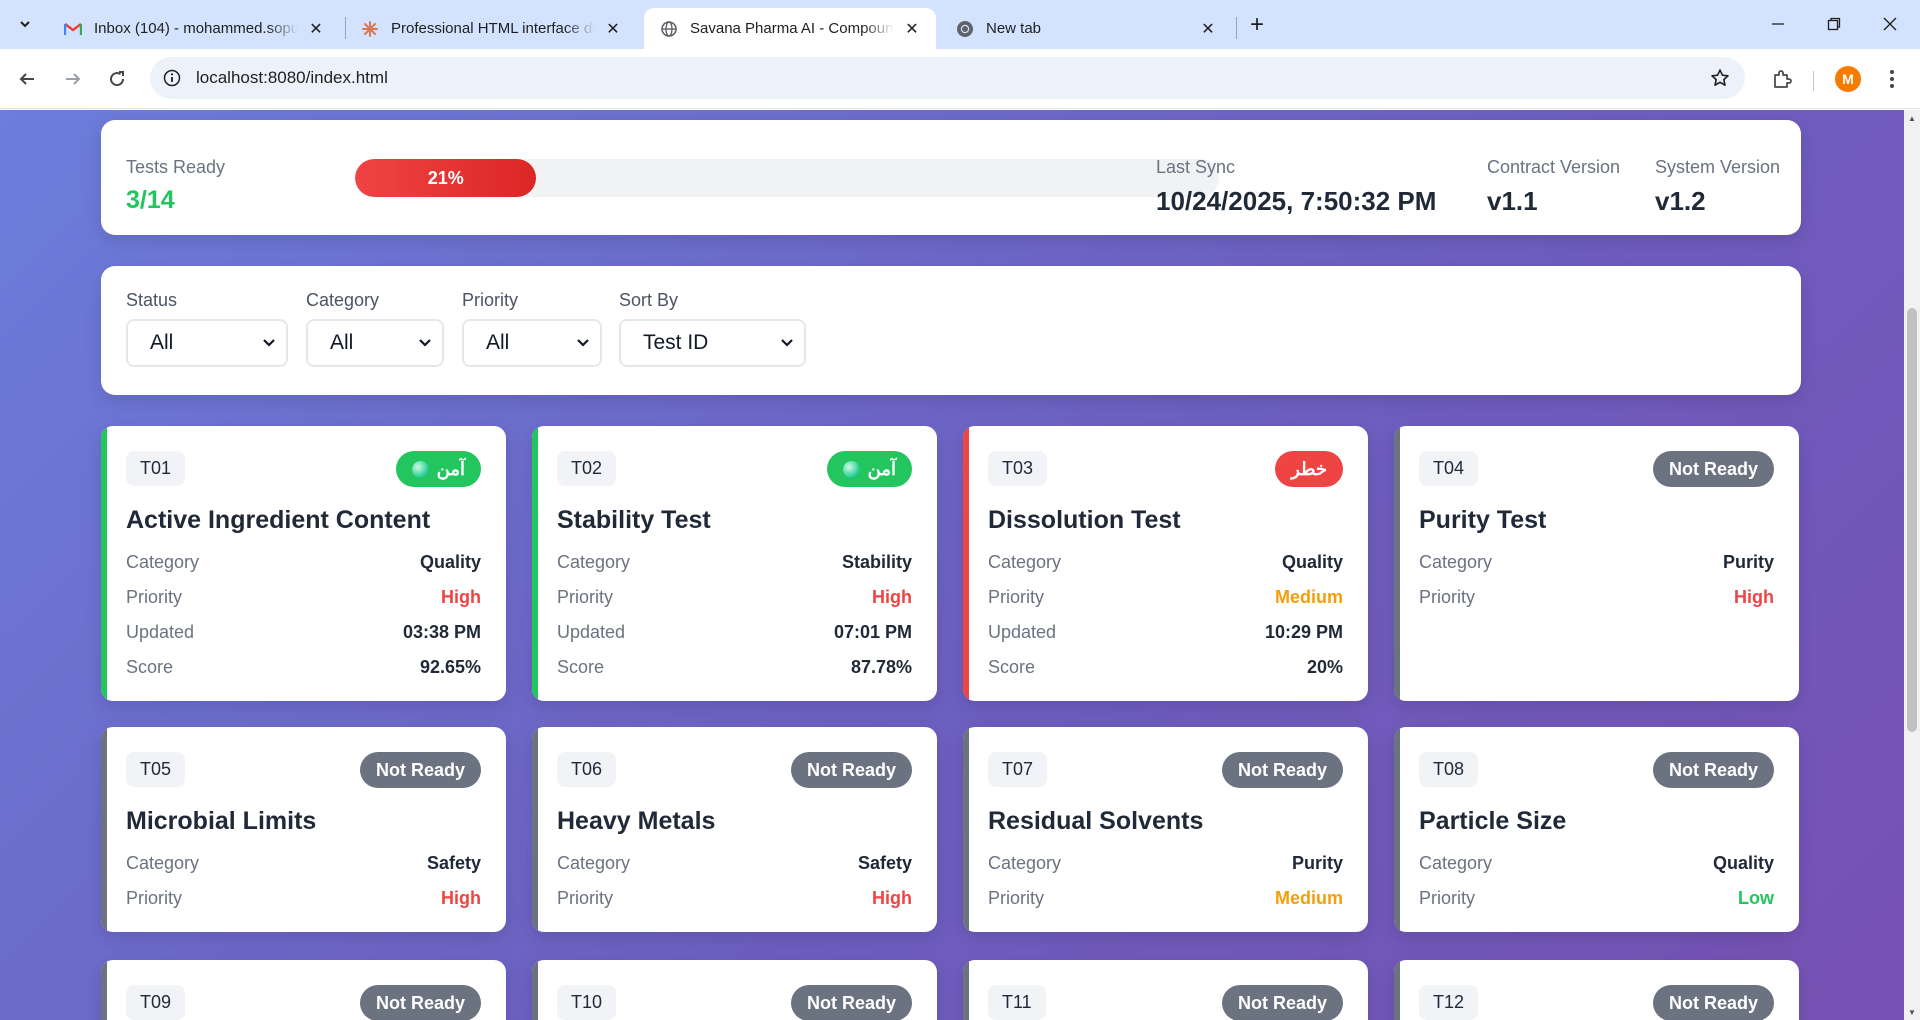 This screenshot has width=1920, height=1020. What do you see at coordinates (1257, 25) in the screenshot?
I see `new-tab-button: +` at bounding box center [1257, 25].